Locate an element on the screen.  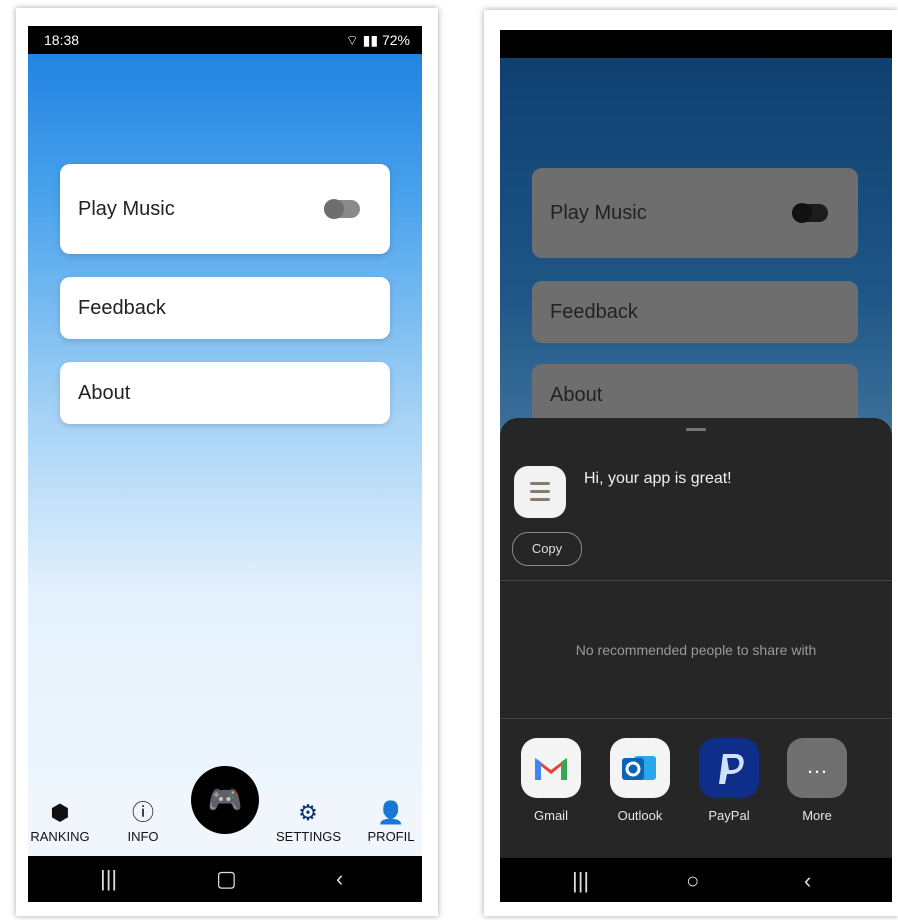
outlook-icon is located at coordinates (640, 768).